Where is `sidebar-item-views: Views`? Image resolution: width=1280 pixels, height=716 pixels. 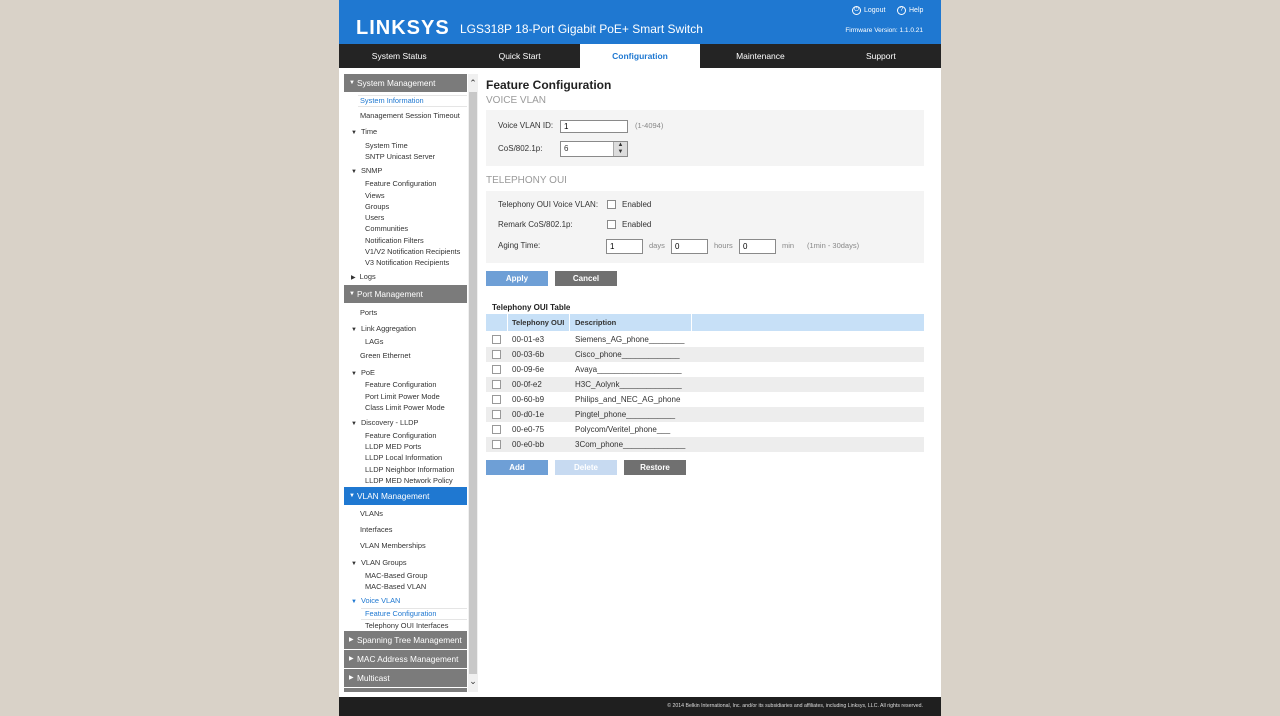
sidebar-item-views: Views is located at coordinates (375, 195).